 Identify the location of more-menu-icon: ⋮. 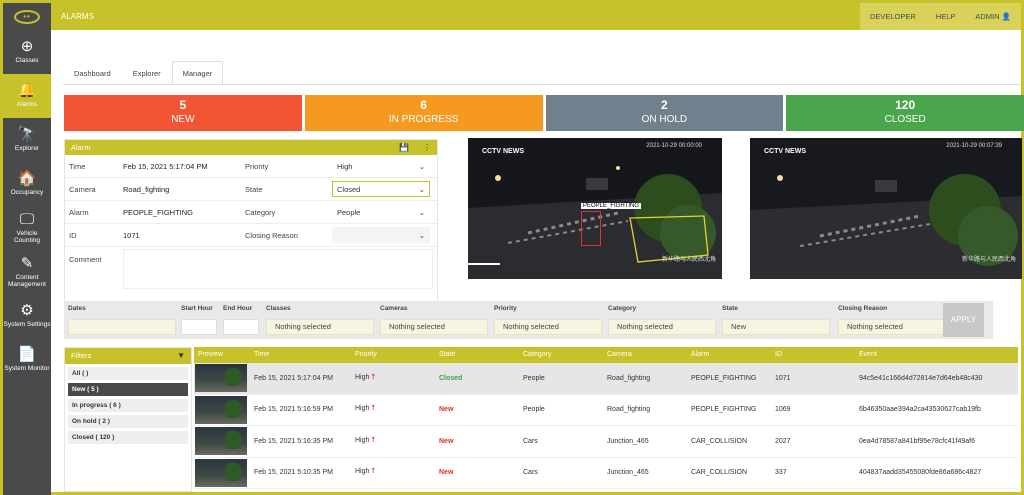
(427, 147).